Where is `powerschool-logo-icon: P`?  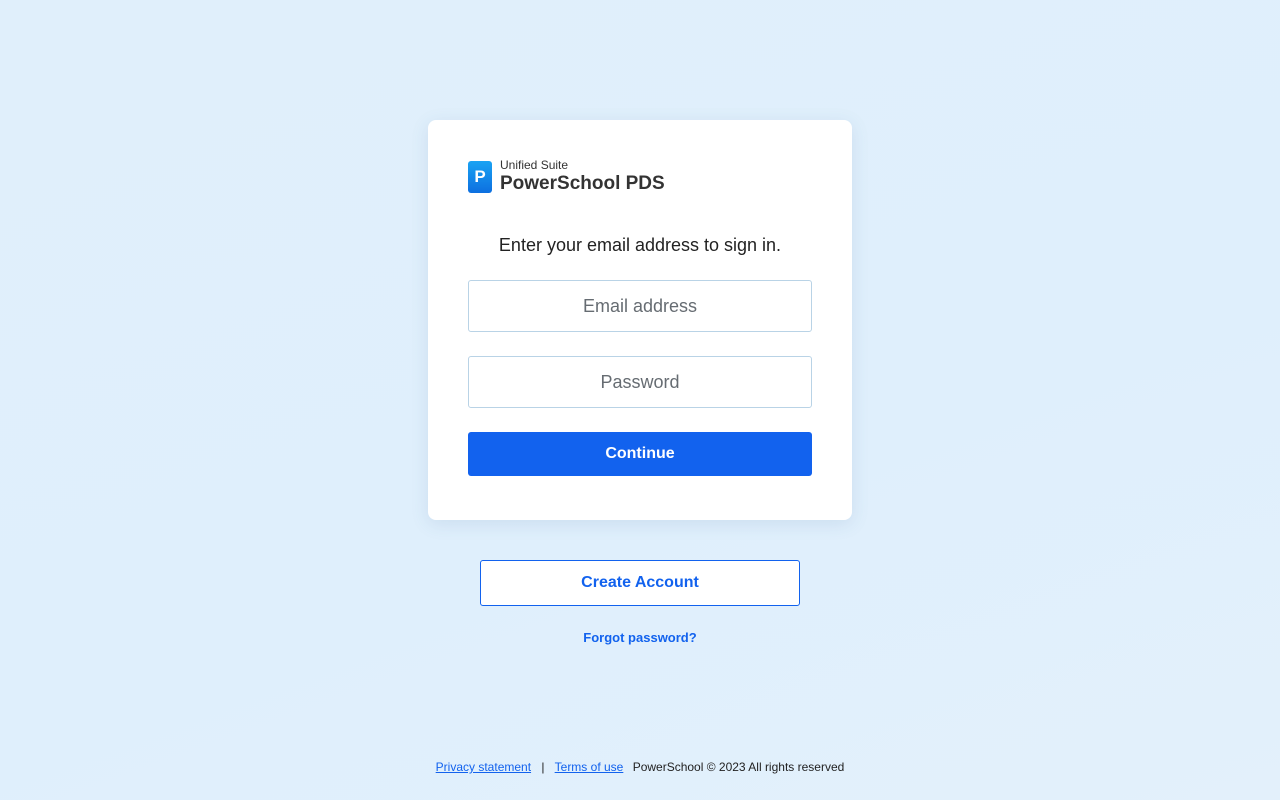 powerschool-logo-icon: P is located at coordinates (480, 177).